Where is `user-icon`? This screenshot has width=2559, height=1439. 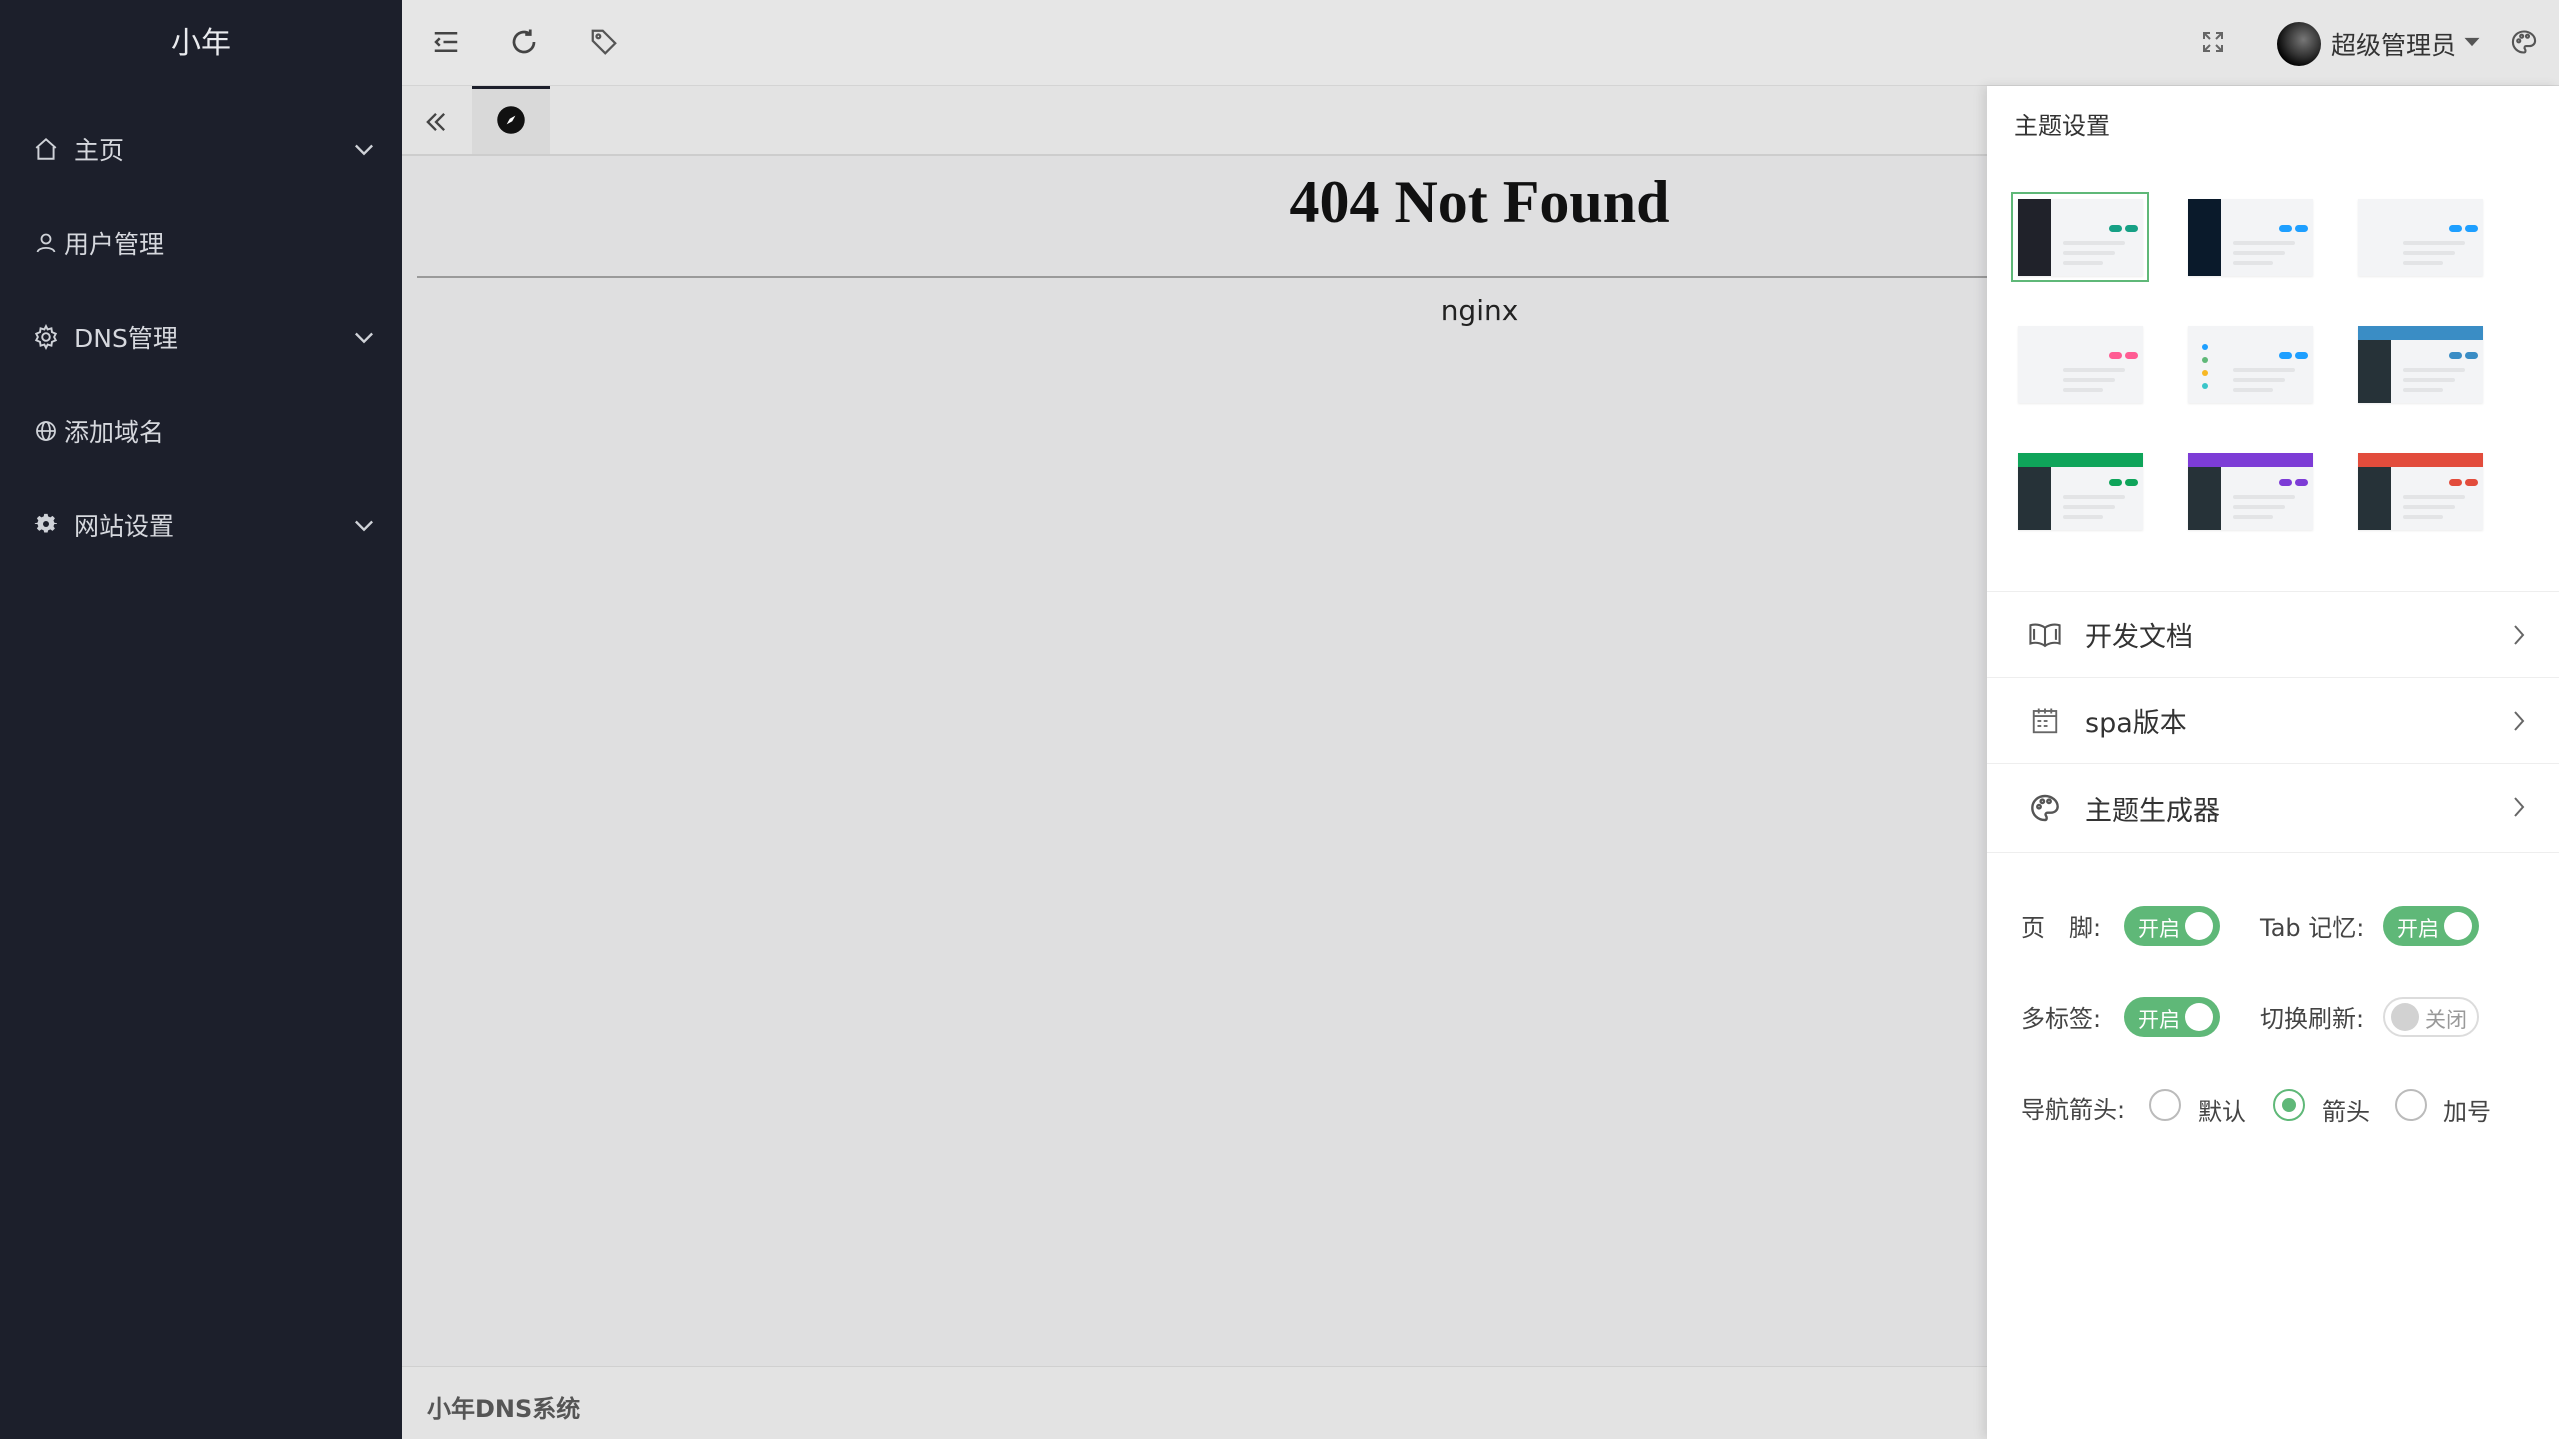
user-icon is located at coordinates (46, 243).